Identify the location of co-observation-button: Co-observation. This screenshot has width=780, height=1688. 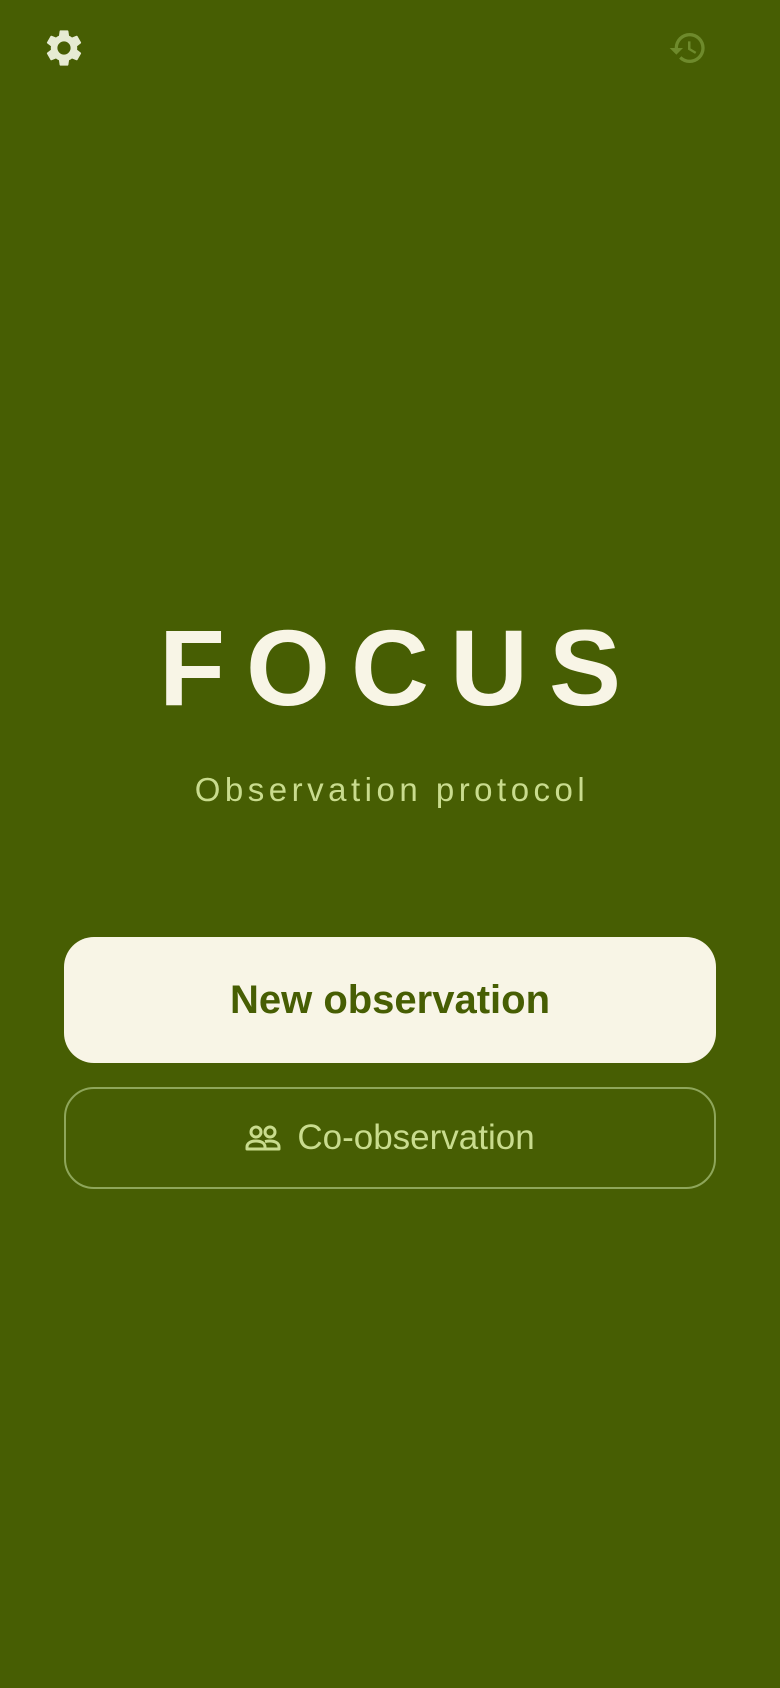
(390, 1138).